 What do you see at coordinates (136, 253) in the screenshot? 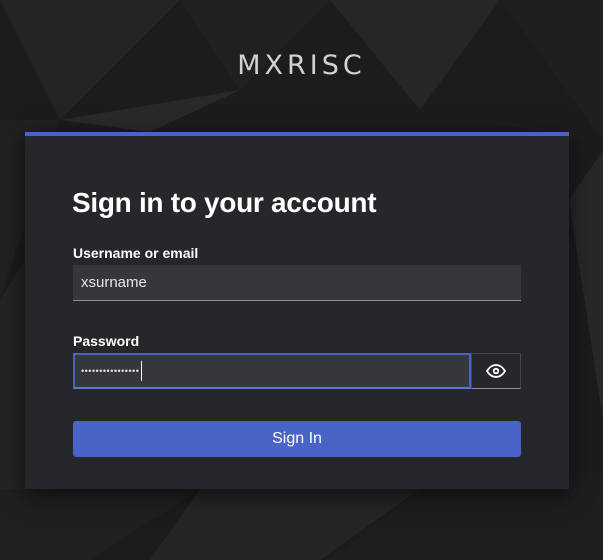
I see `username-label: Username or email` at bounding box center [136, 253].